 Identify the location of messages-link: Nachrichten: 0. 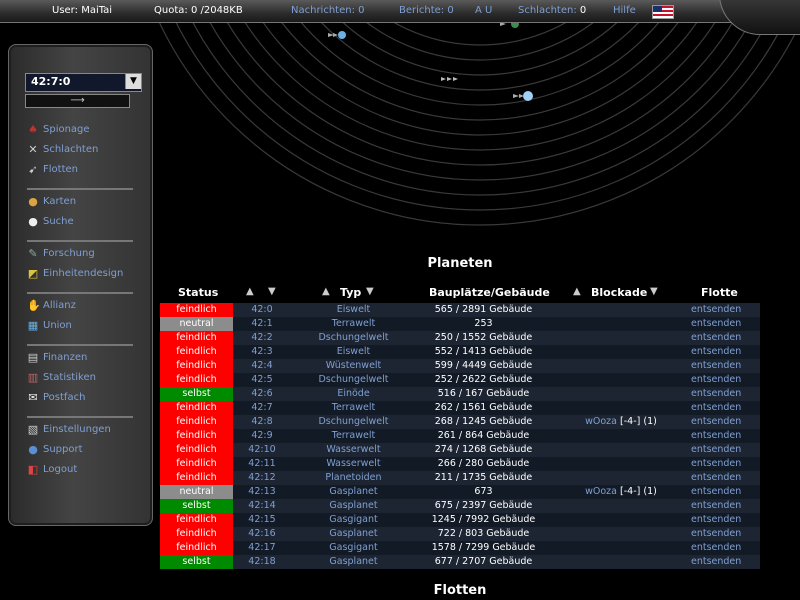
(328, 10).